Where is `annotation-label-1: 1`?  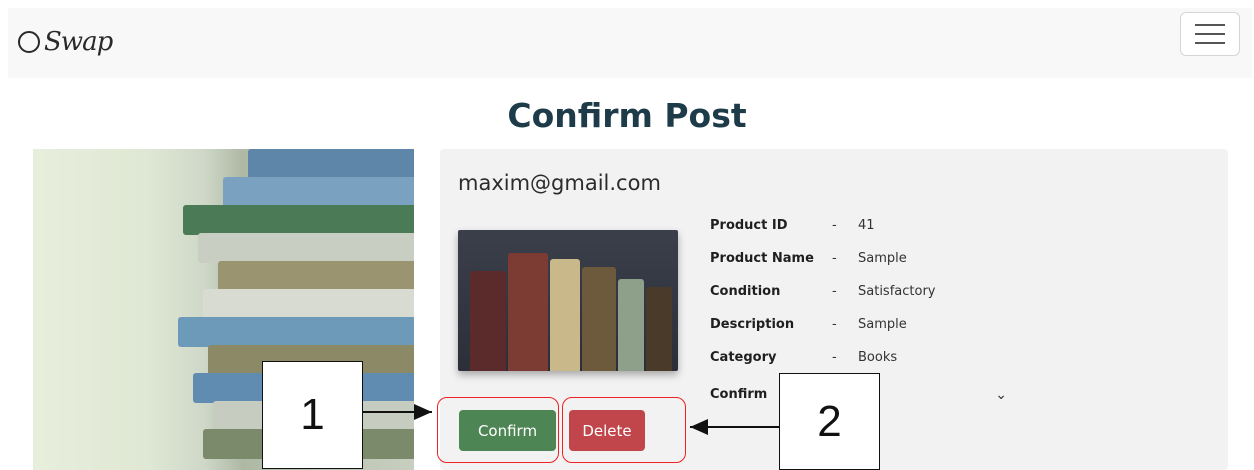 annotation-label-1: 1 is located at coordinates (312, 415).